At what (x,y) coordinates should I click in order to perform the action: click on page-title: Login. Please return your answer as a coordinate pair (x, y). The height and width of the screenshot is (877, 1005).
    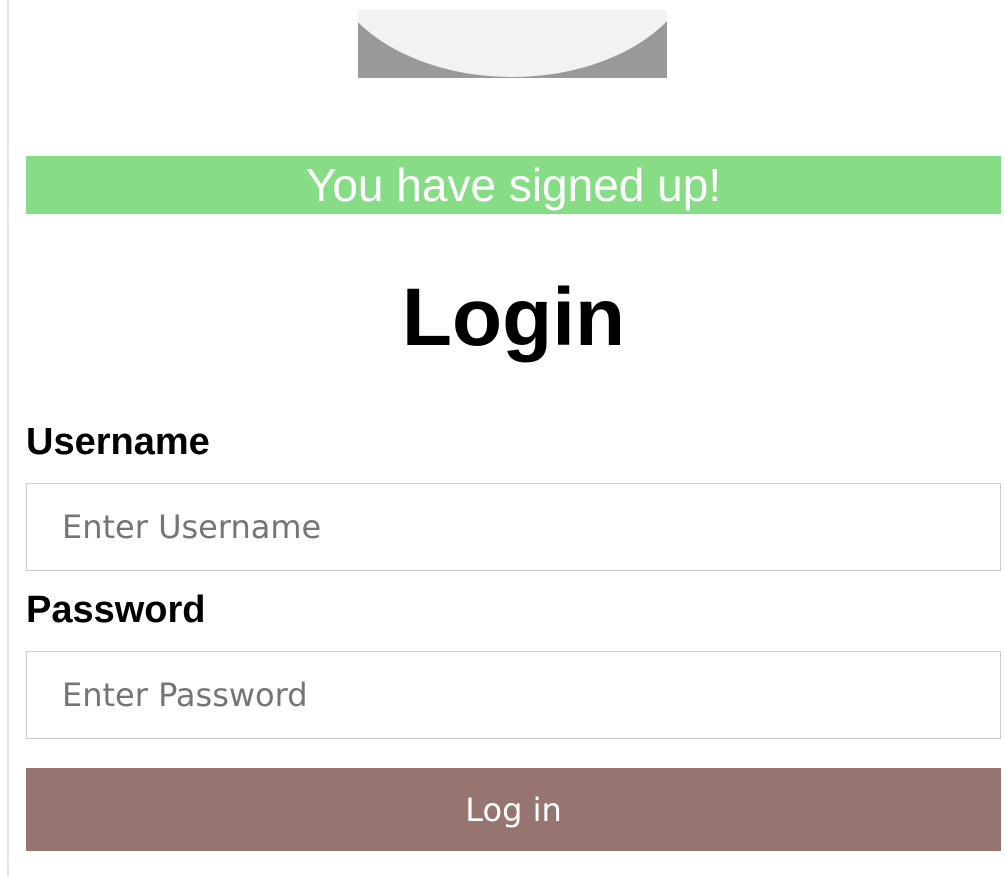
    Looking at the image, I should click on (513, 317).